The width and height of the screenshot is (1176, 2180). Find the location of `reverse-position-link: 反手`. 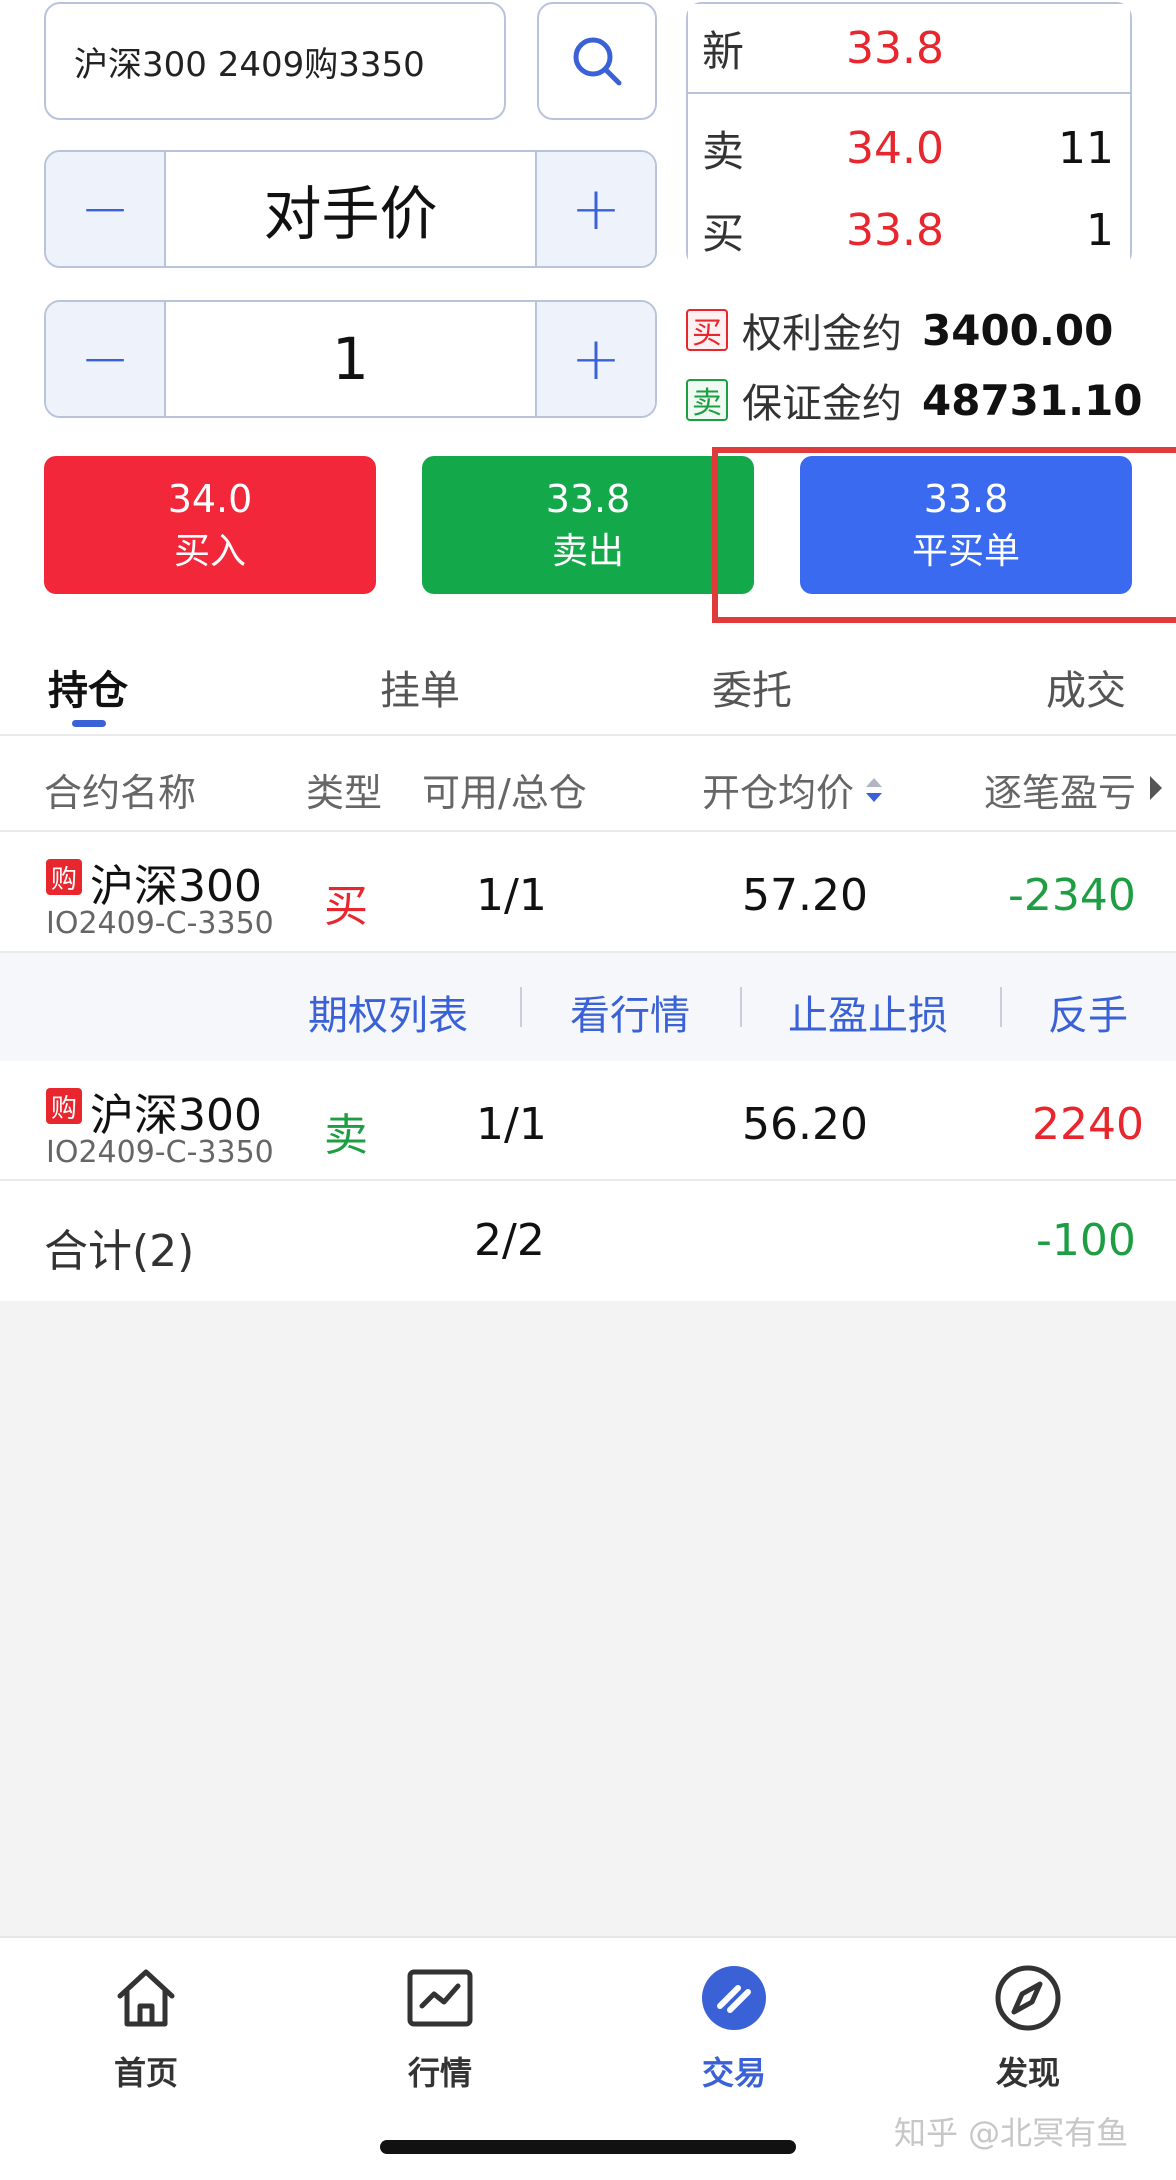

reverse-position-link: 反手 is located at coordinates (1088, 1012).